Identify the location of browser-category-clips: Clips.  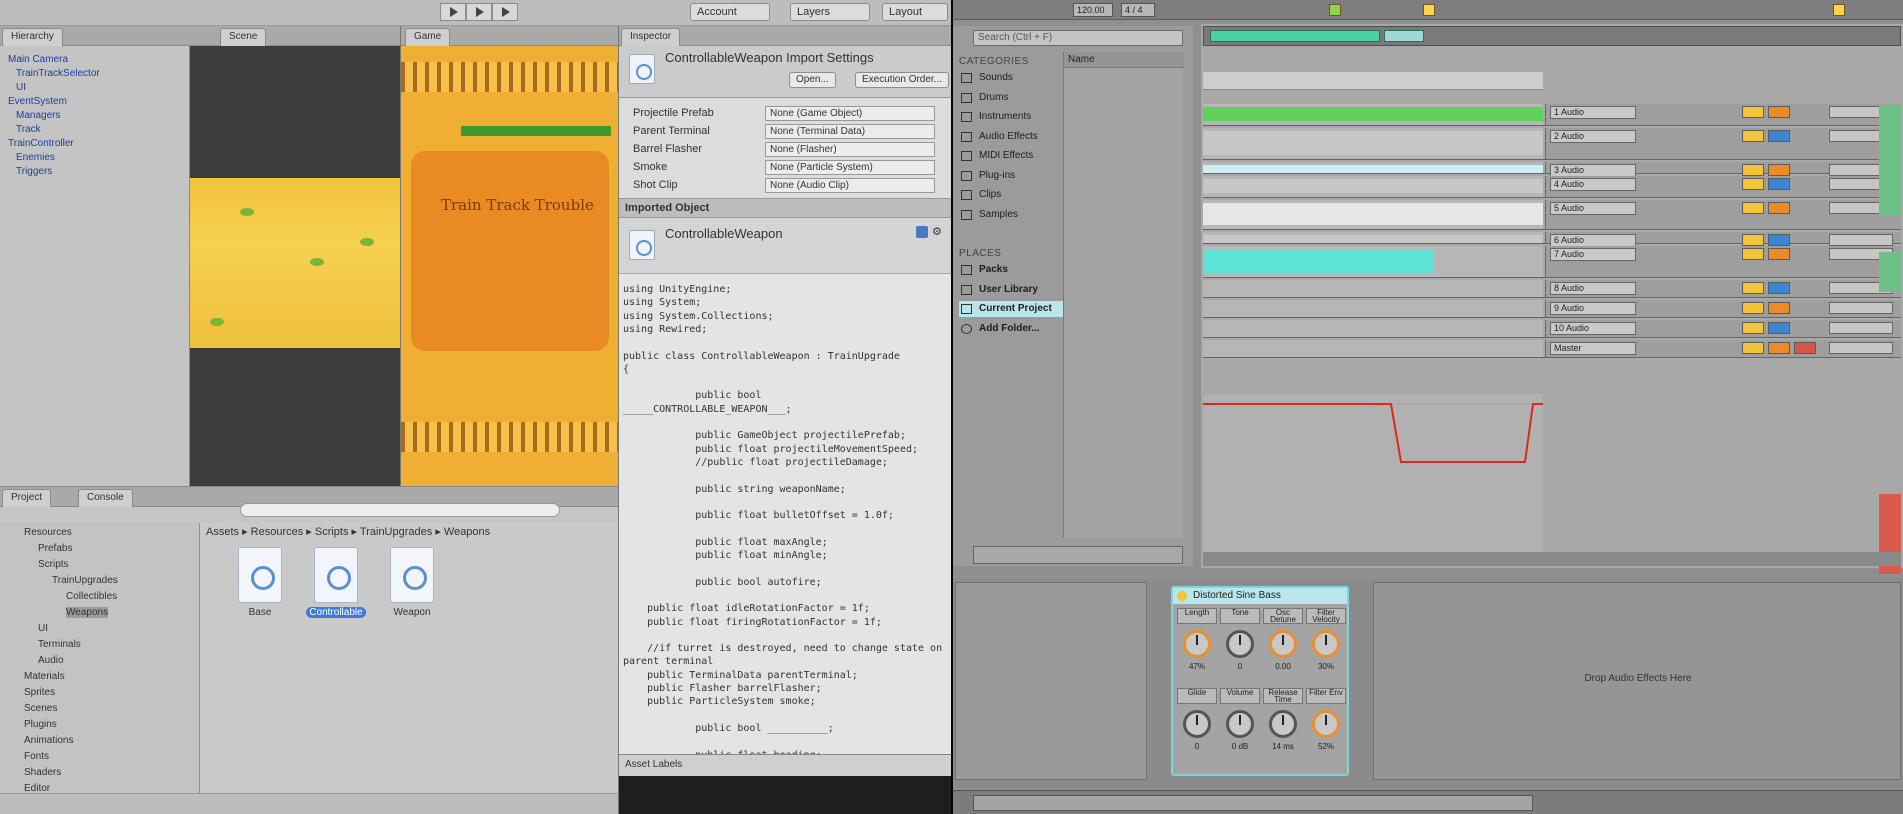
(1015, 195).